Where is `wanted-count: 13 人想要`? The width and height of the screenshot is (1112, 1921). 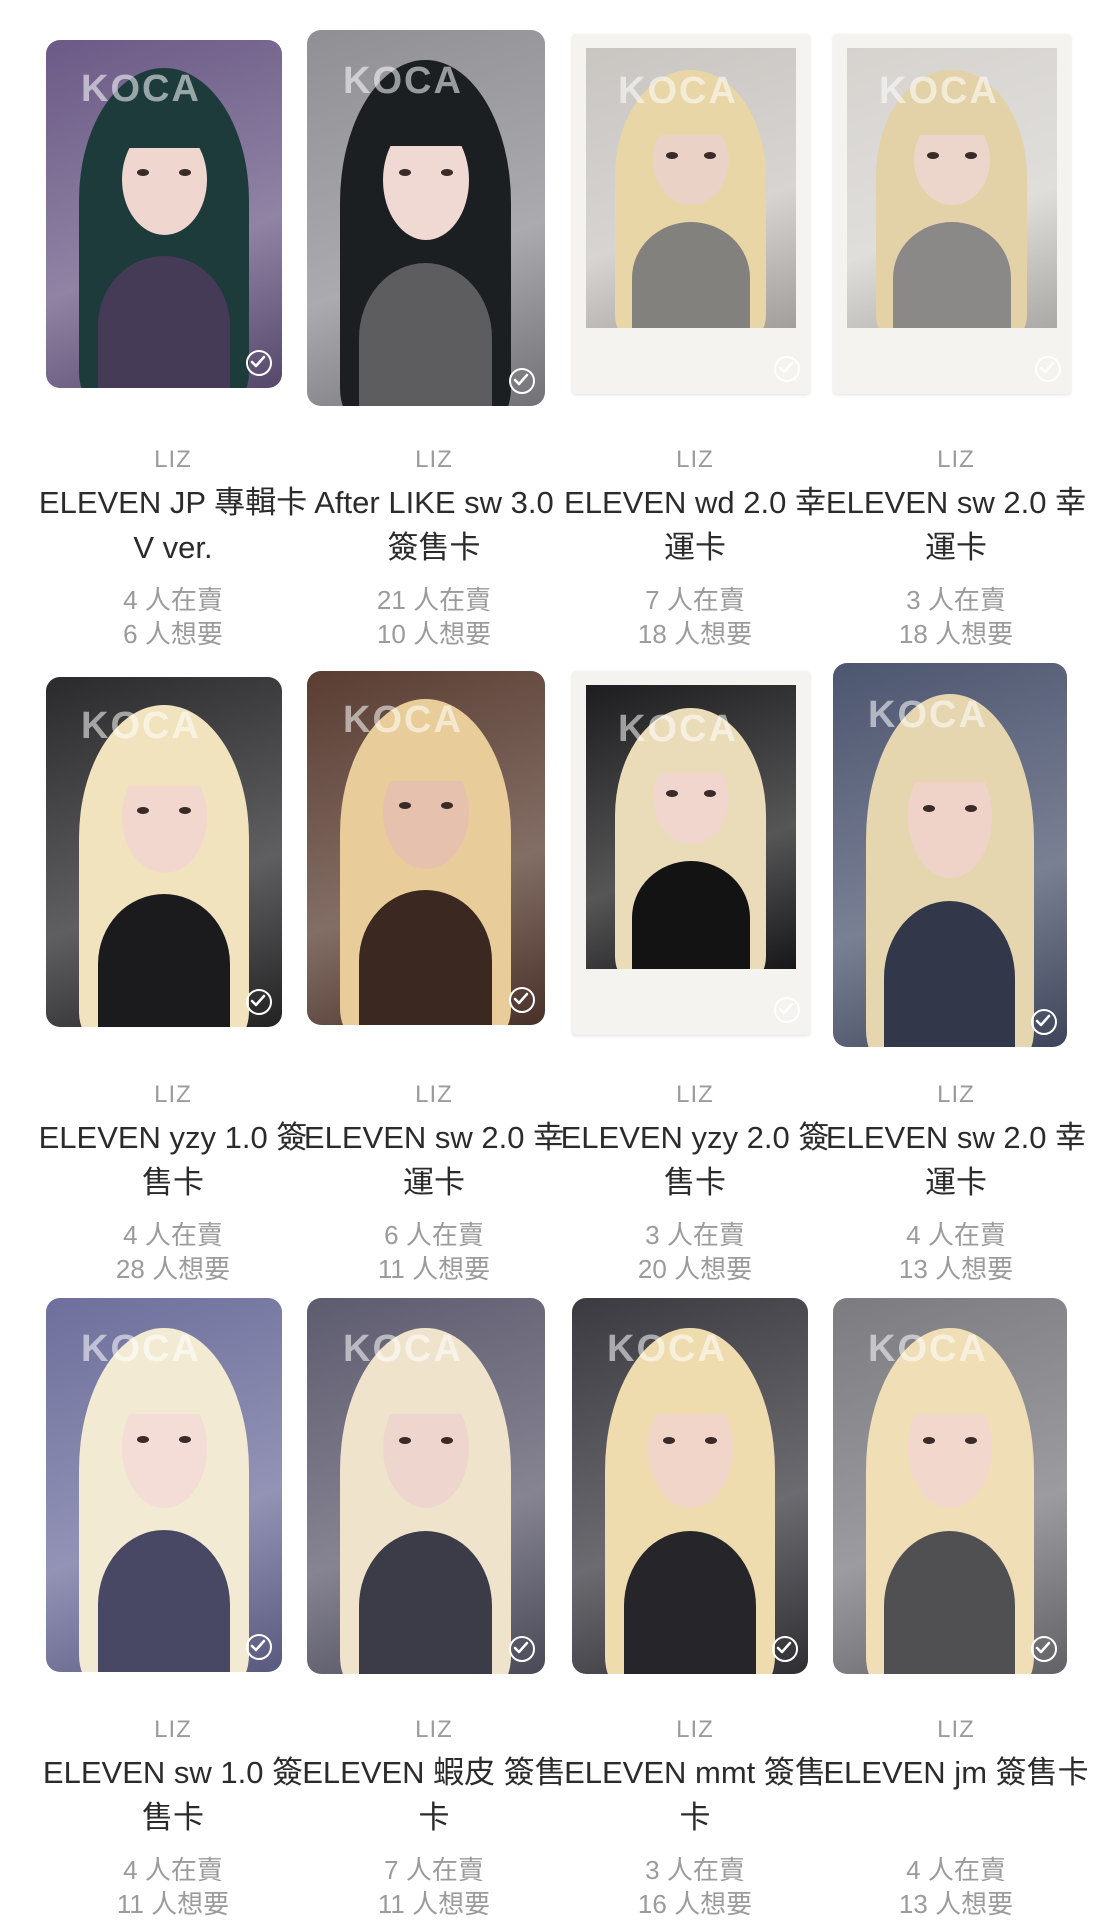 wanted-count: 13 人想要 is located at coordinates (956, 1904).